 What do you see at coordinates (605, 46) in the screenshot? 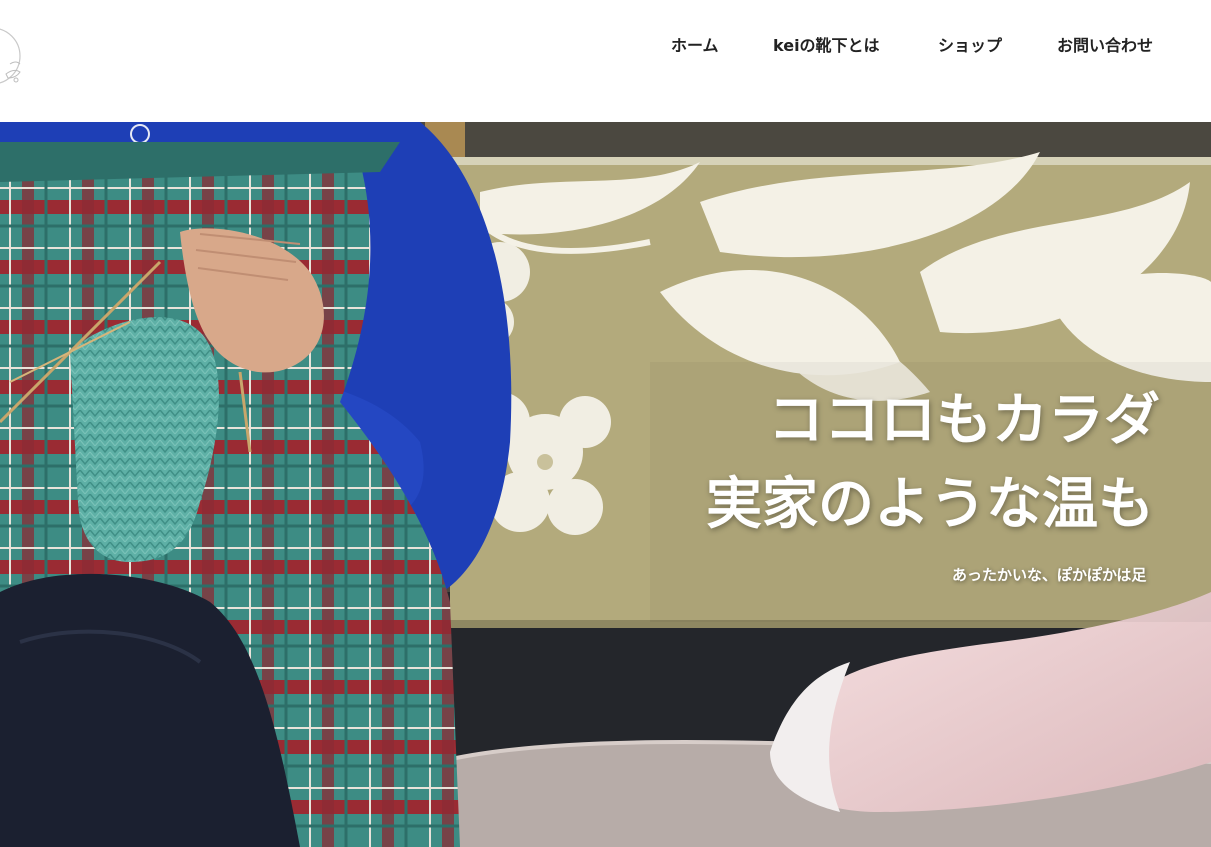
I see `main-nav: ホーム keiの靴下とは ショップ お問い合わせ` at bounding box center [605, 46].